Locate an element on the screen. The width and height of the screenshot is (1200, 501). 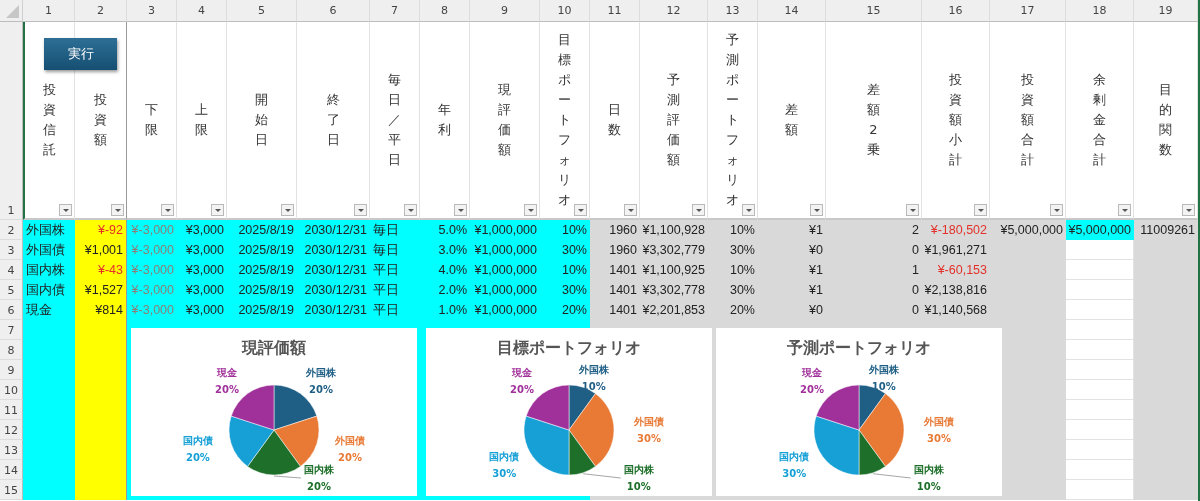
row-number: 12 is located at coordinates (11, 430).